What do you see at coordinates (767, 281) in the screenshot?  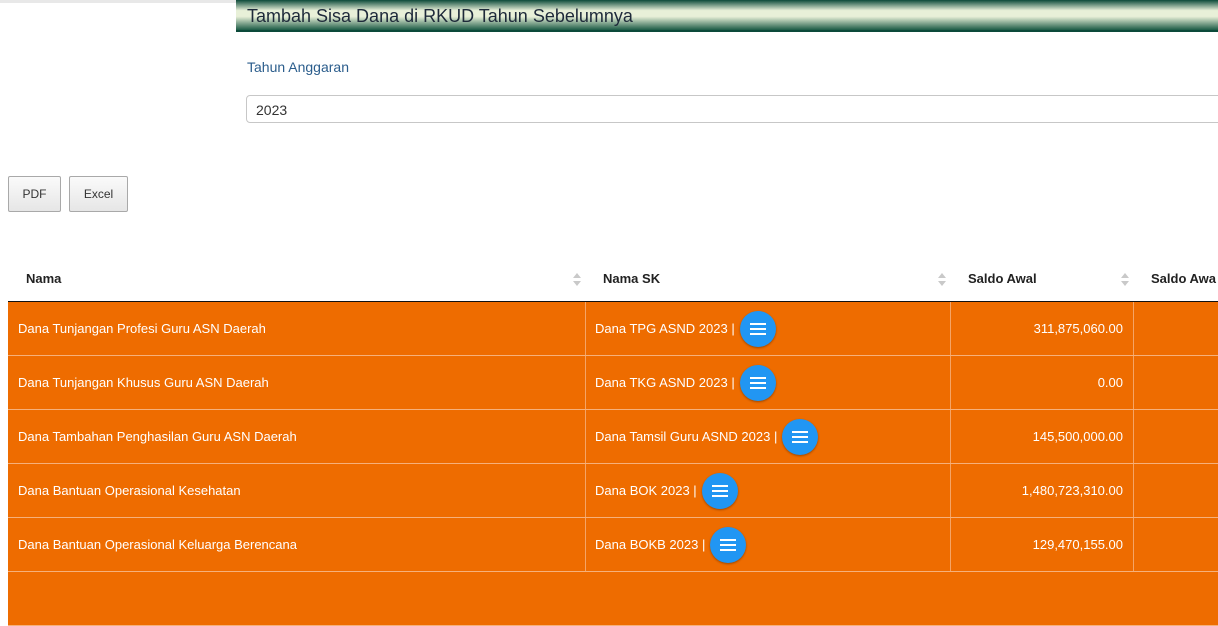 I see `header-nama-sk: Nama SK` at bounding box center [767, 281].